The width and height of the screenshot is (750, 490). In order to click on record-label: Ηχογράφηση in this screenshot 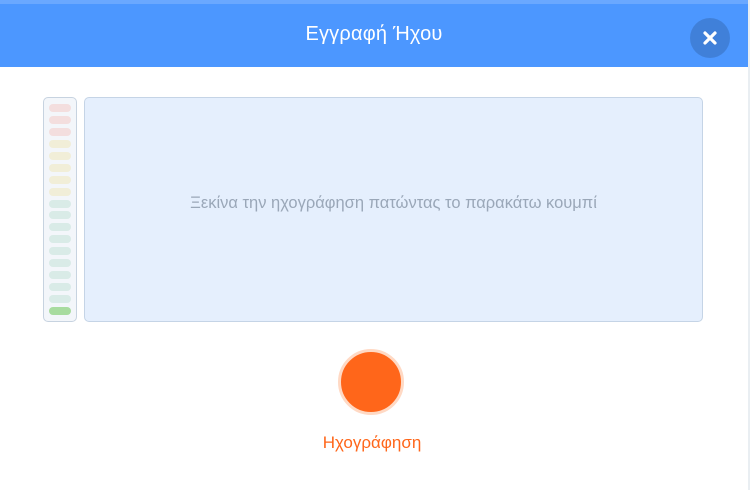, I will do `click(372, 443)`.